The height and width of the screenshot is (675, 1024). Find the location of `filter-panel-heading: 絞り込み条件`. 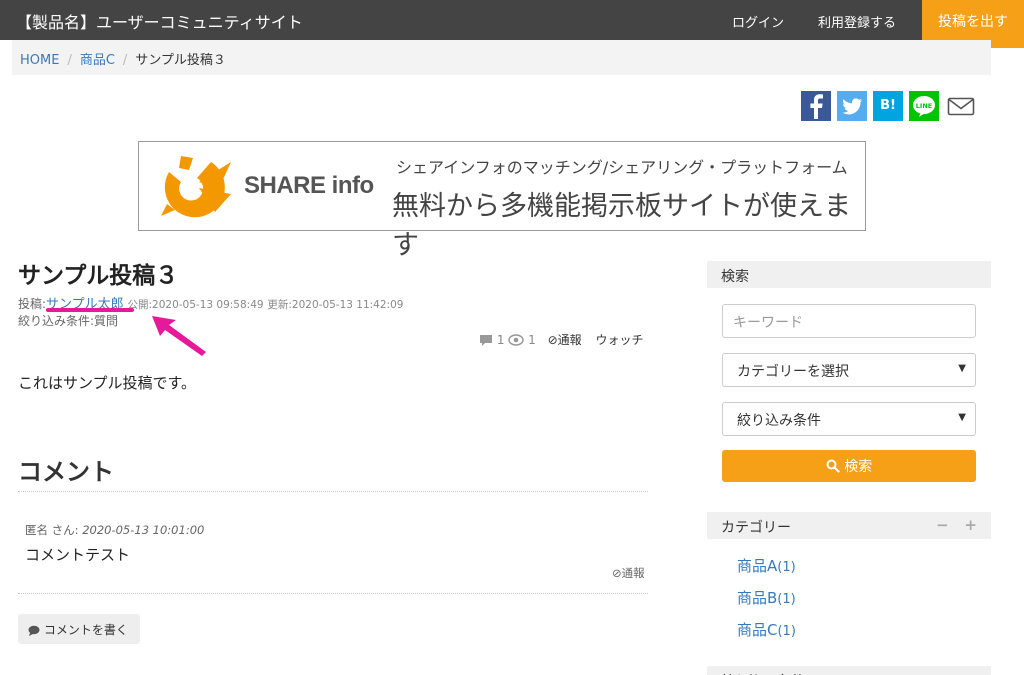

filter-panel-heading: 絞り込み条件 is located at coordinates (849, 670).